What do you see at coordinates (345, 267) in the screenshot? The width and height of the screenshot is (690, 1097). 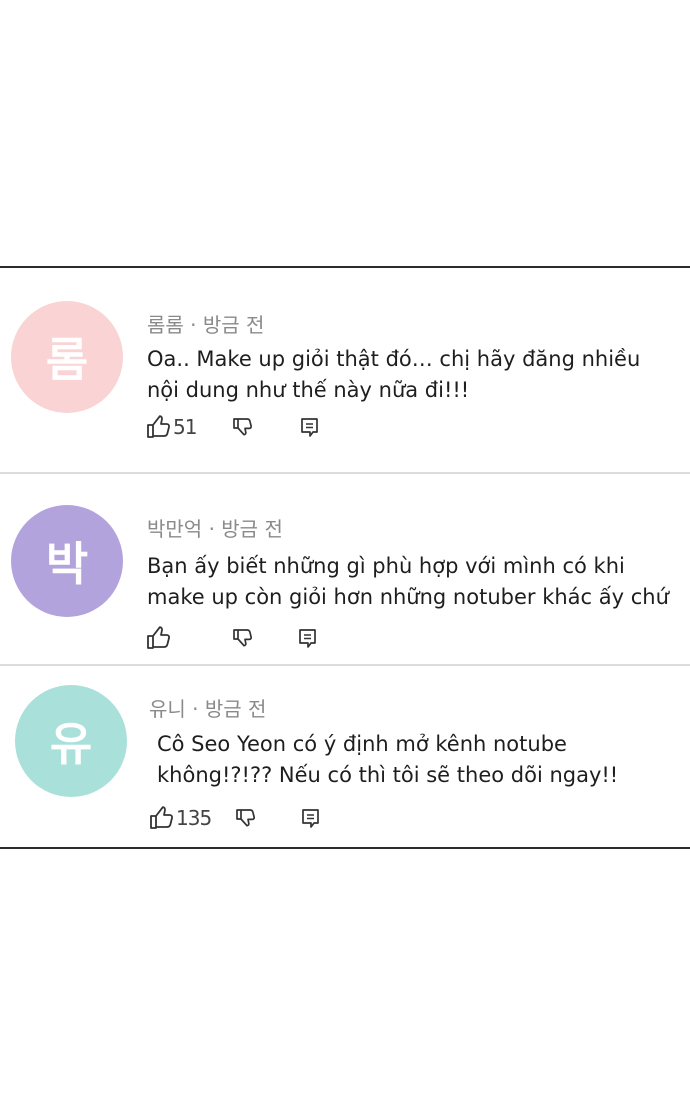 I see `top-divider` at bounding box center [345, 267].